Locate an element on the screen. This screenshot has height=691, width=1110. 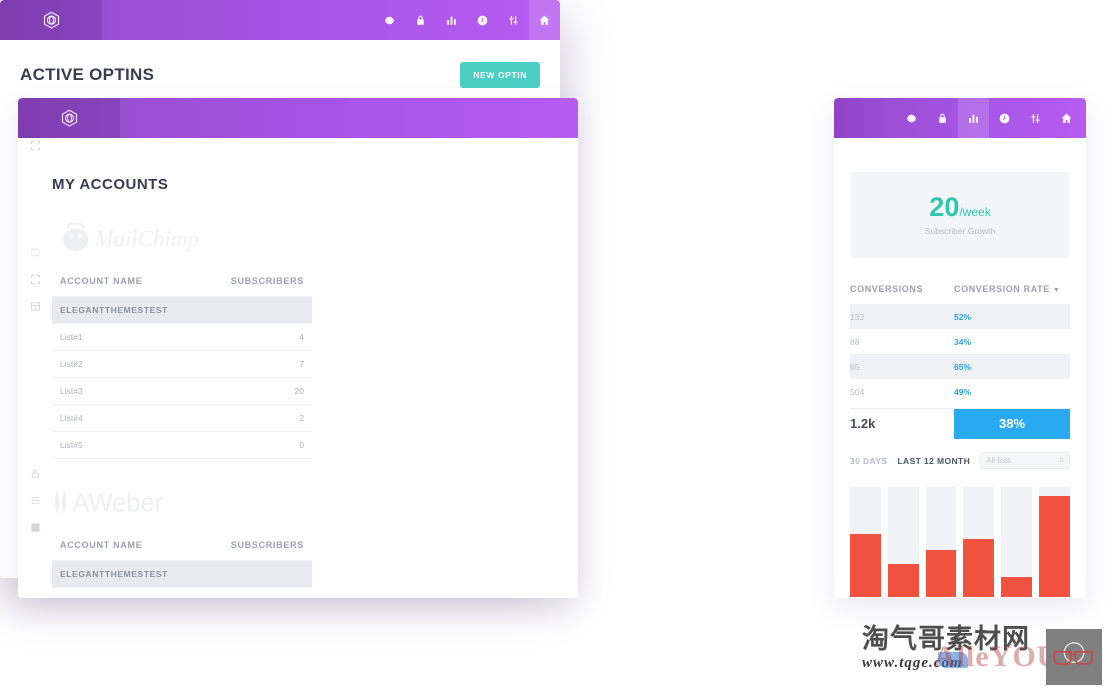
bloom-hexagon-logo-icon is located at coordinates (69, 118).